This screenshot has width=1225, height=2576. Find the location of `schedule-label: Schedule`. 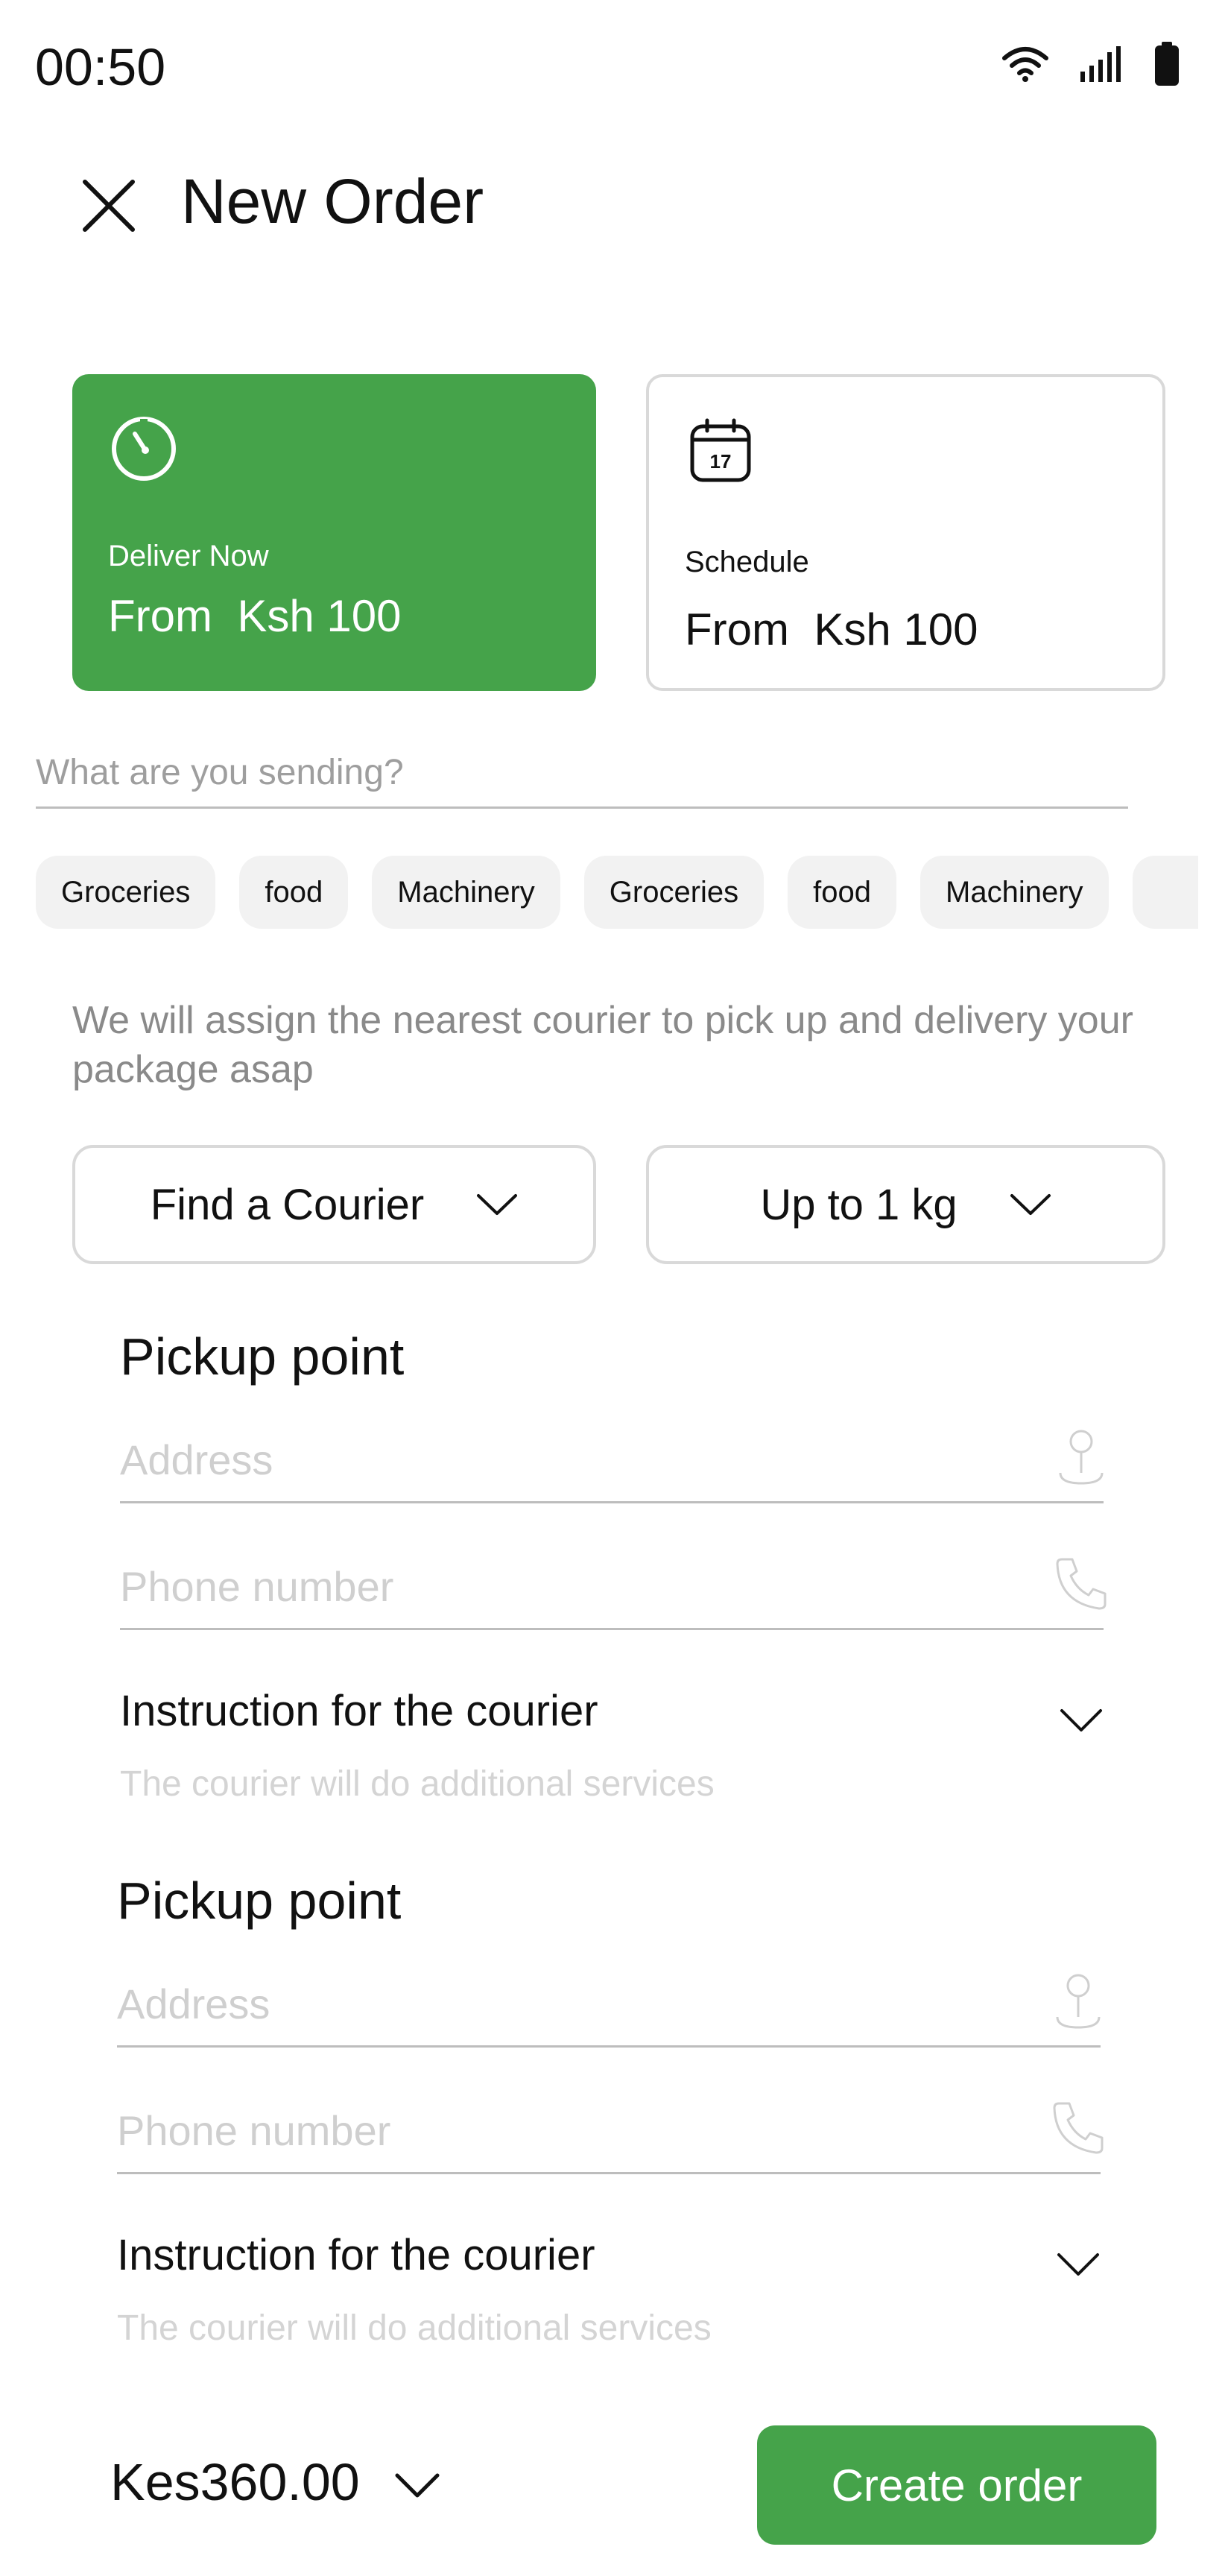

schedule-label: Schedule is located at coordinates (747, 562).